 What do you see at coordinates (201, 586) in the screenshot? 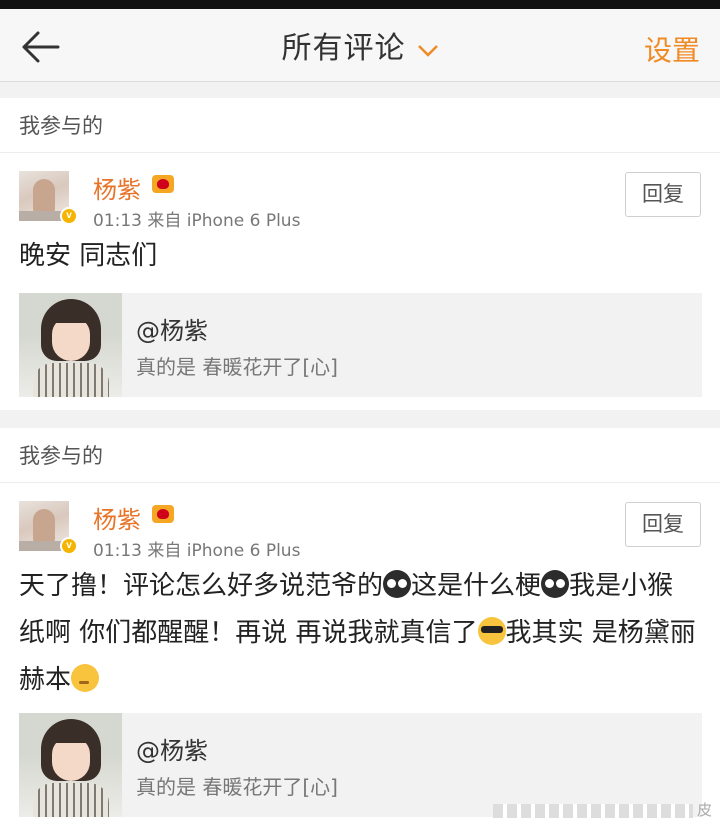
I see `comment-part: 天了撸！评论怎么好多说范爷的` at bounding box center [201, 586].